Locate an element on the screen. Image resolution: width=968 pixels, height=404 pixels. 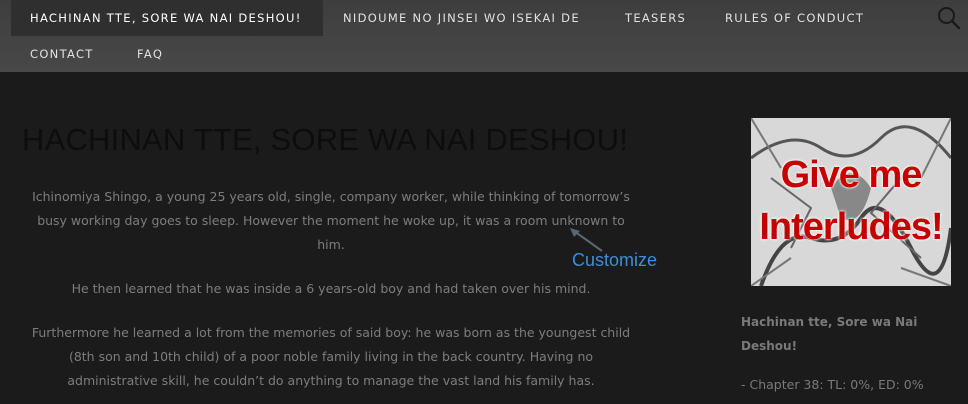
chapter-status: - Chapter 38: TL: 0%, ED: 0% is located at coordinates (832, 384).